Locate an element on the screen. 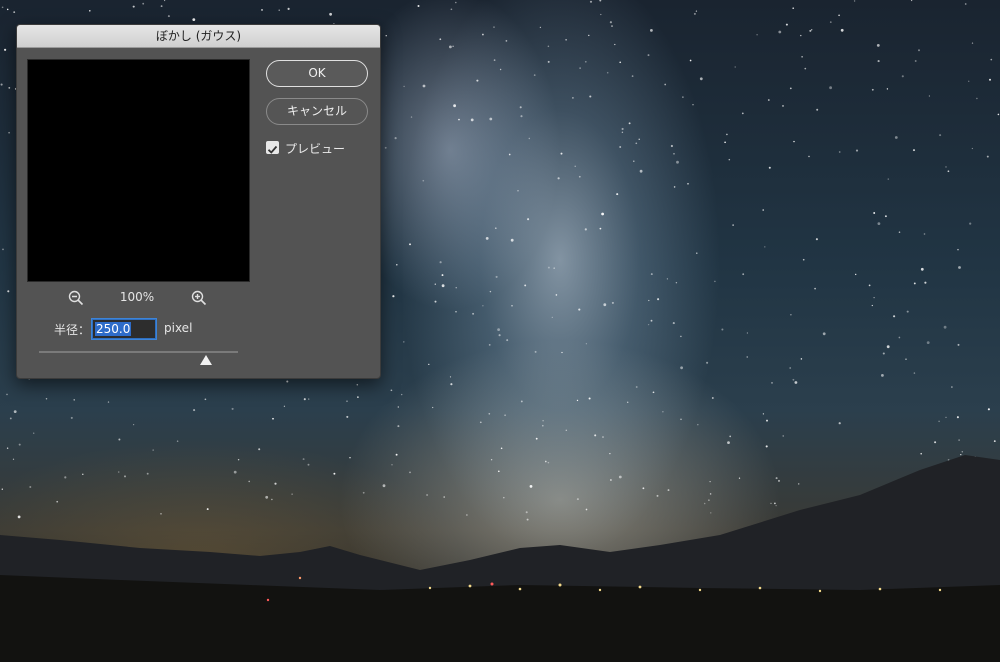  ok-button: OK is located at coordinates (317, 73).